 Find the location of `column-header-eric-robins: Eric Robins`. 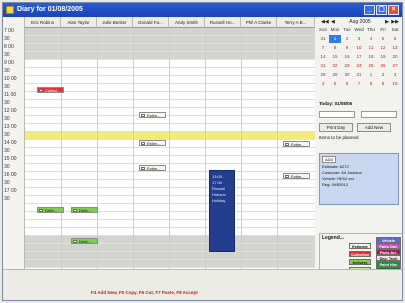

column-header-eric-robins: Eric Robins is located at coordinates (43, 22).